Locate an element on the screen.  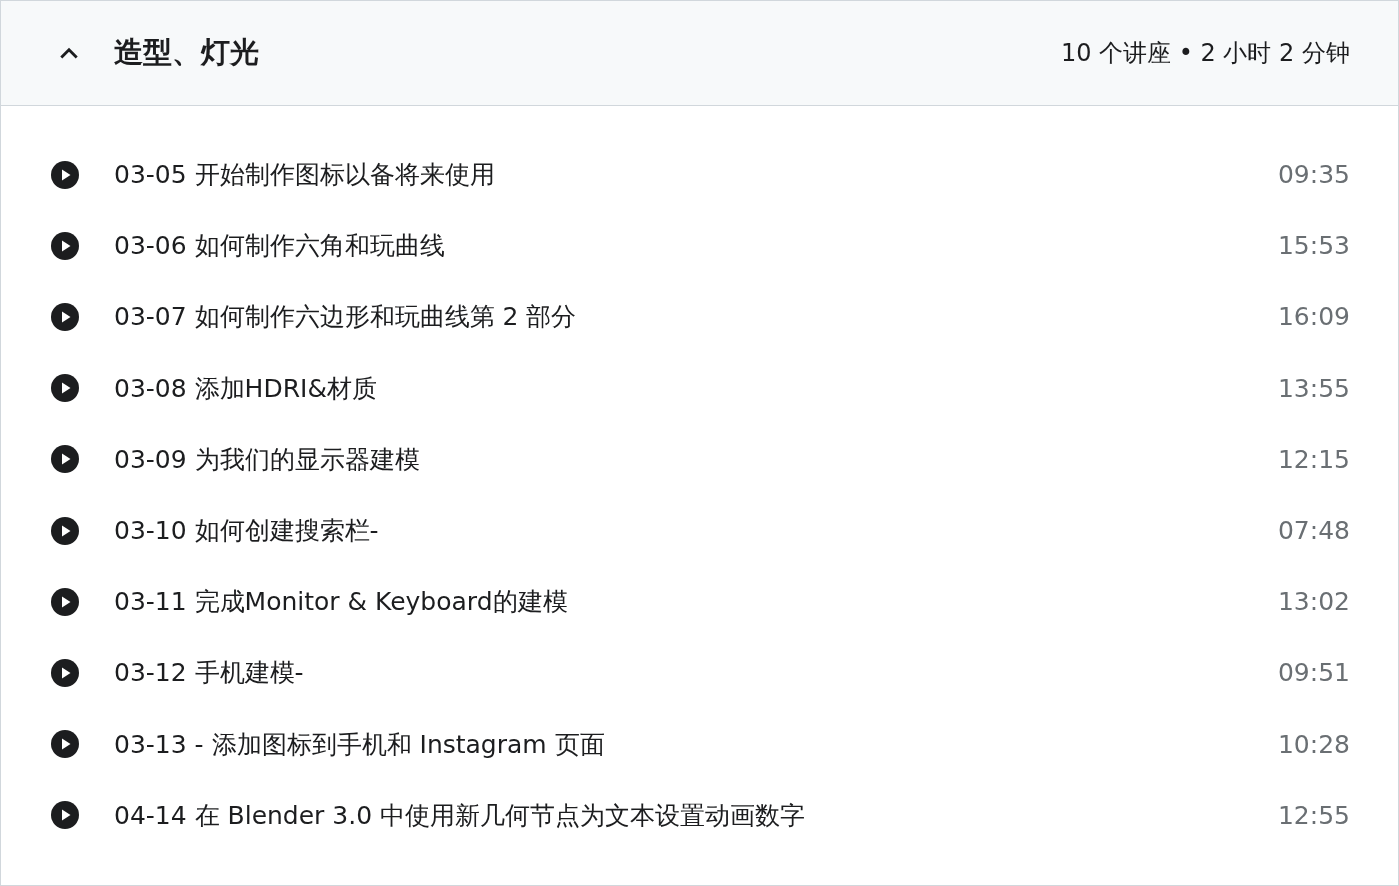
lecture-duration: 15:53 is located at coordinates (1313, 246).